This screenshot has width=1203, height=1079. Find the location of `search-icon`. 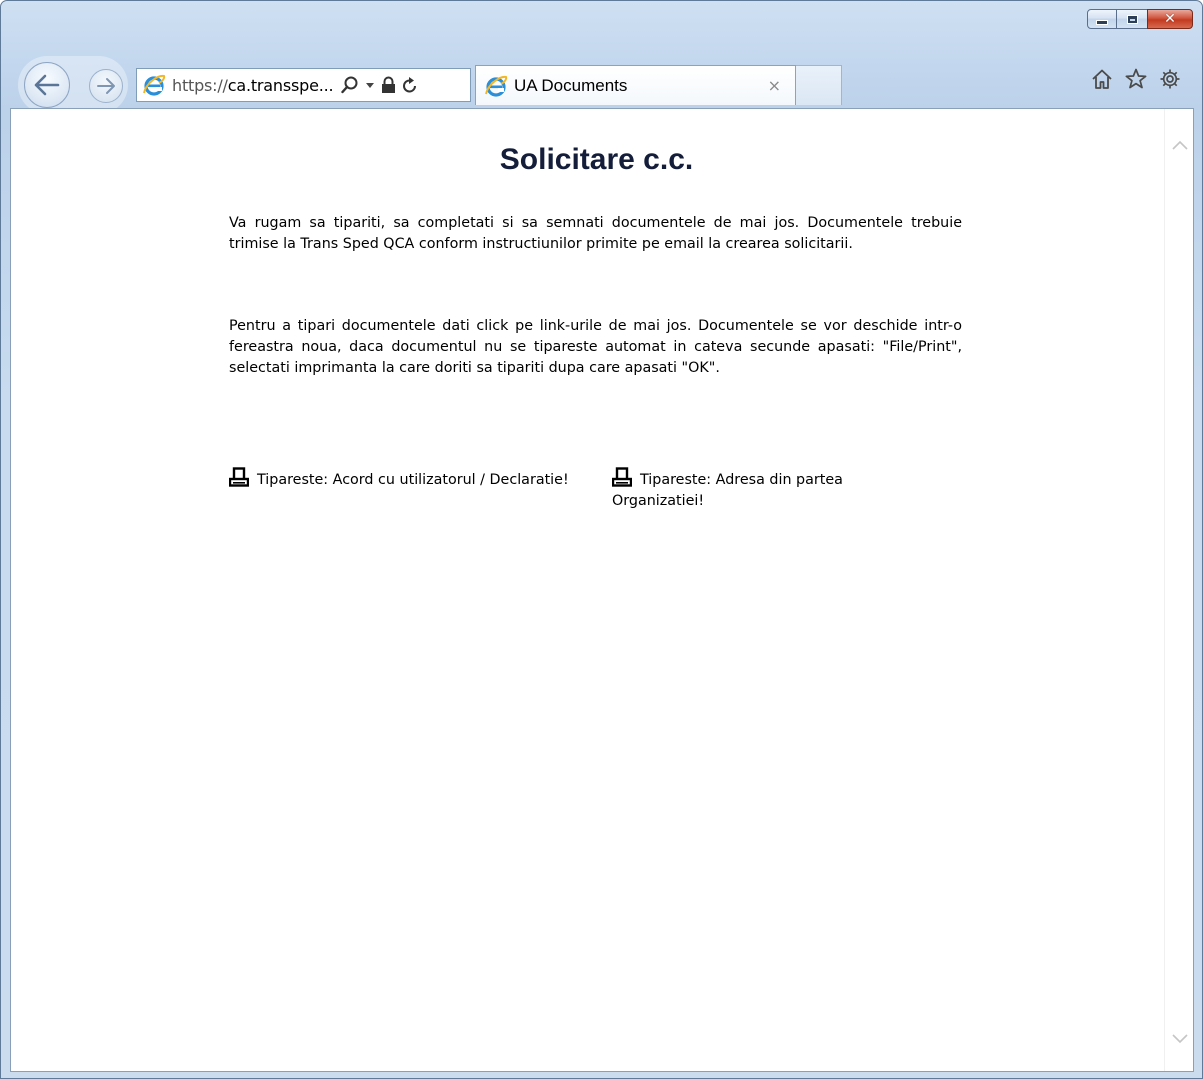

search-icon is located at coordinates (350, 85).